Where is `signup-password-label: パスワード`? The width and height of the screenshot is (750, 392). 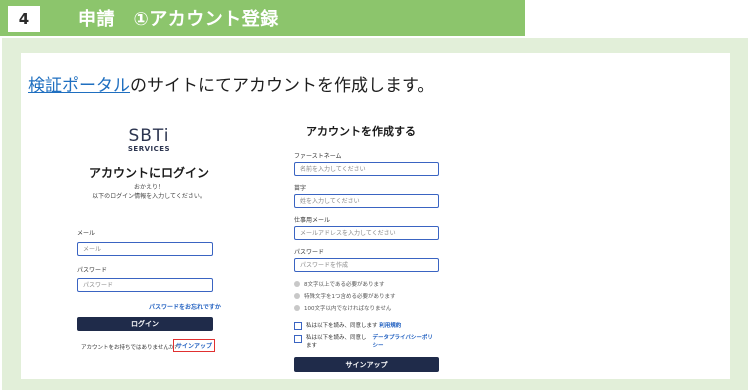 signup-password-label: パスワード is located at coordinates (309, 252).